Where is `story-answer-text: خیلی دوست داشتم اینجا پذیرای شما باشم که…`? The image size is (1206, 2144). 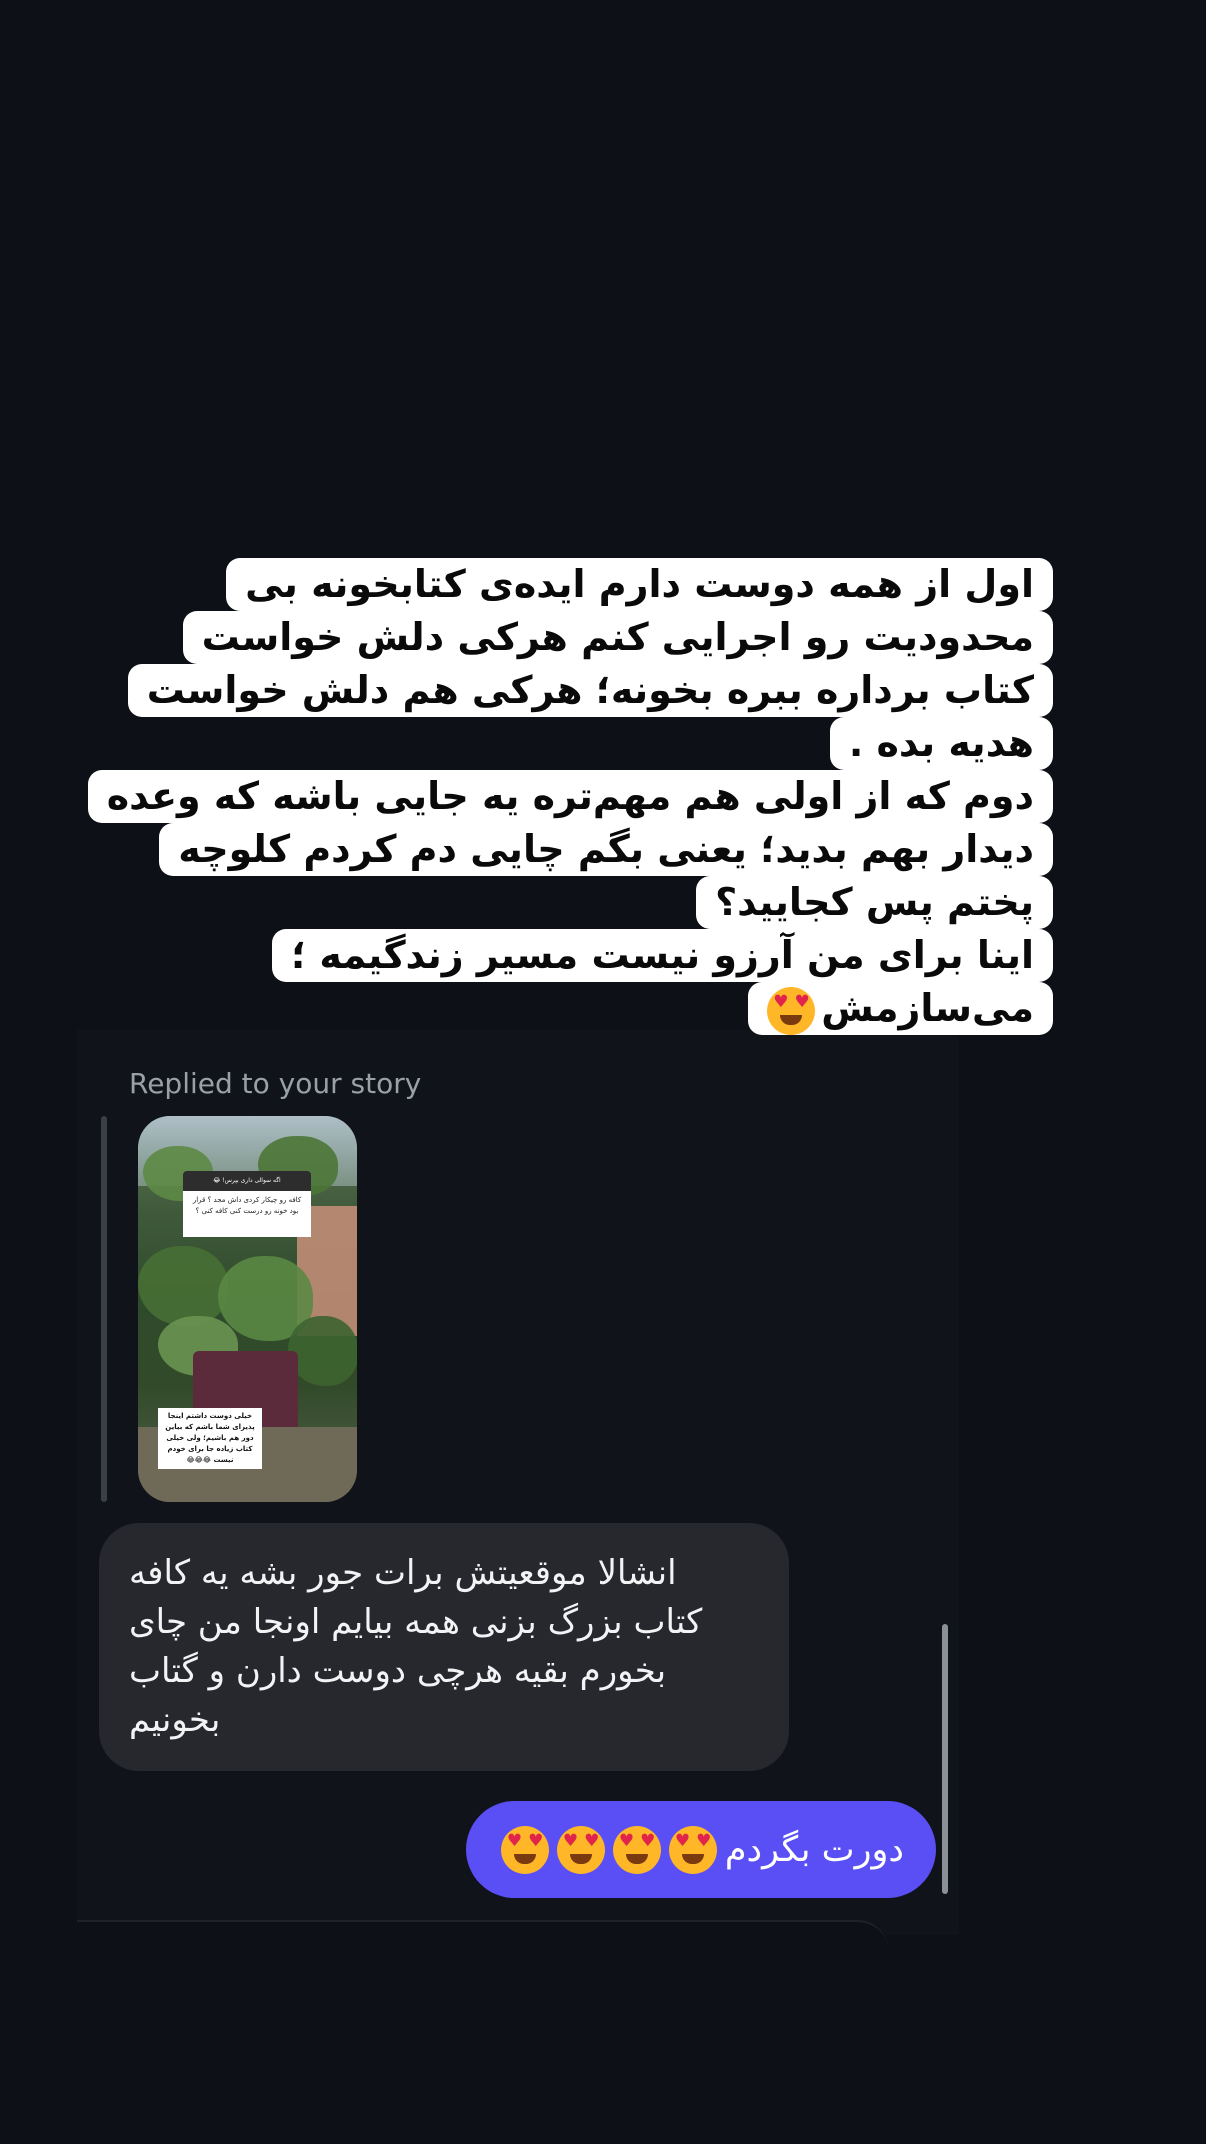 story-answer-text: خیلی دوست داشتم اینجا پذیرای شما باشم که… is located at coordinates (210, 1438).